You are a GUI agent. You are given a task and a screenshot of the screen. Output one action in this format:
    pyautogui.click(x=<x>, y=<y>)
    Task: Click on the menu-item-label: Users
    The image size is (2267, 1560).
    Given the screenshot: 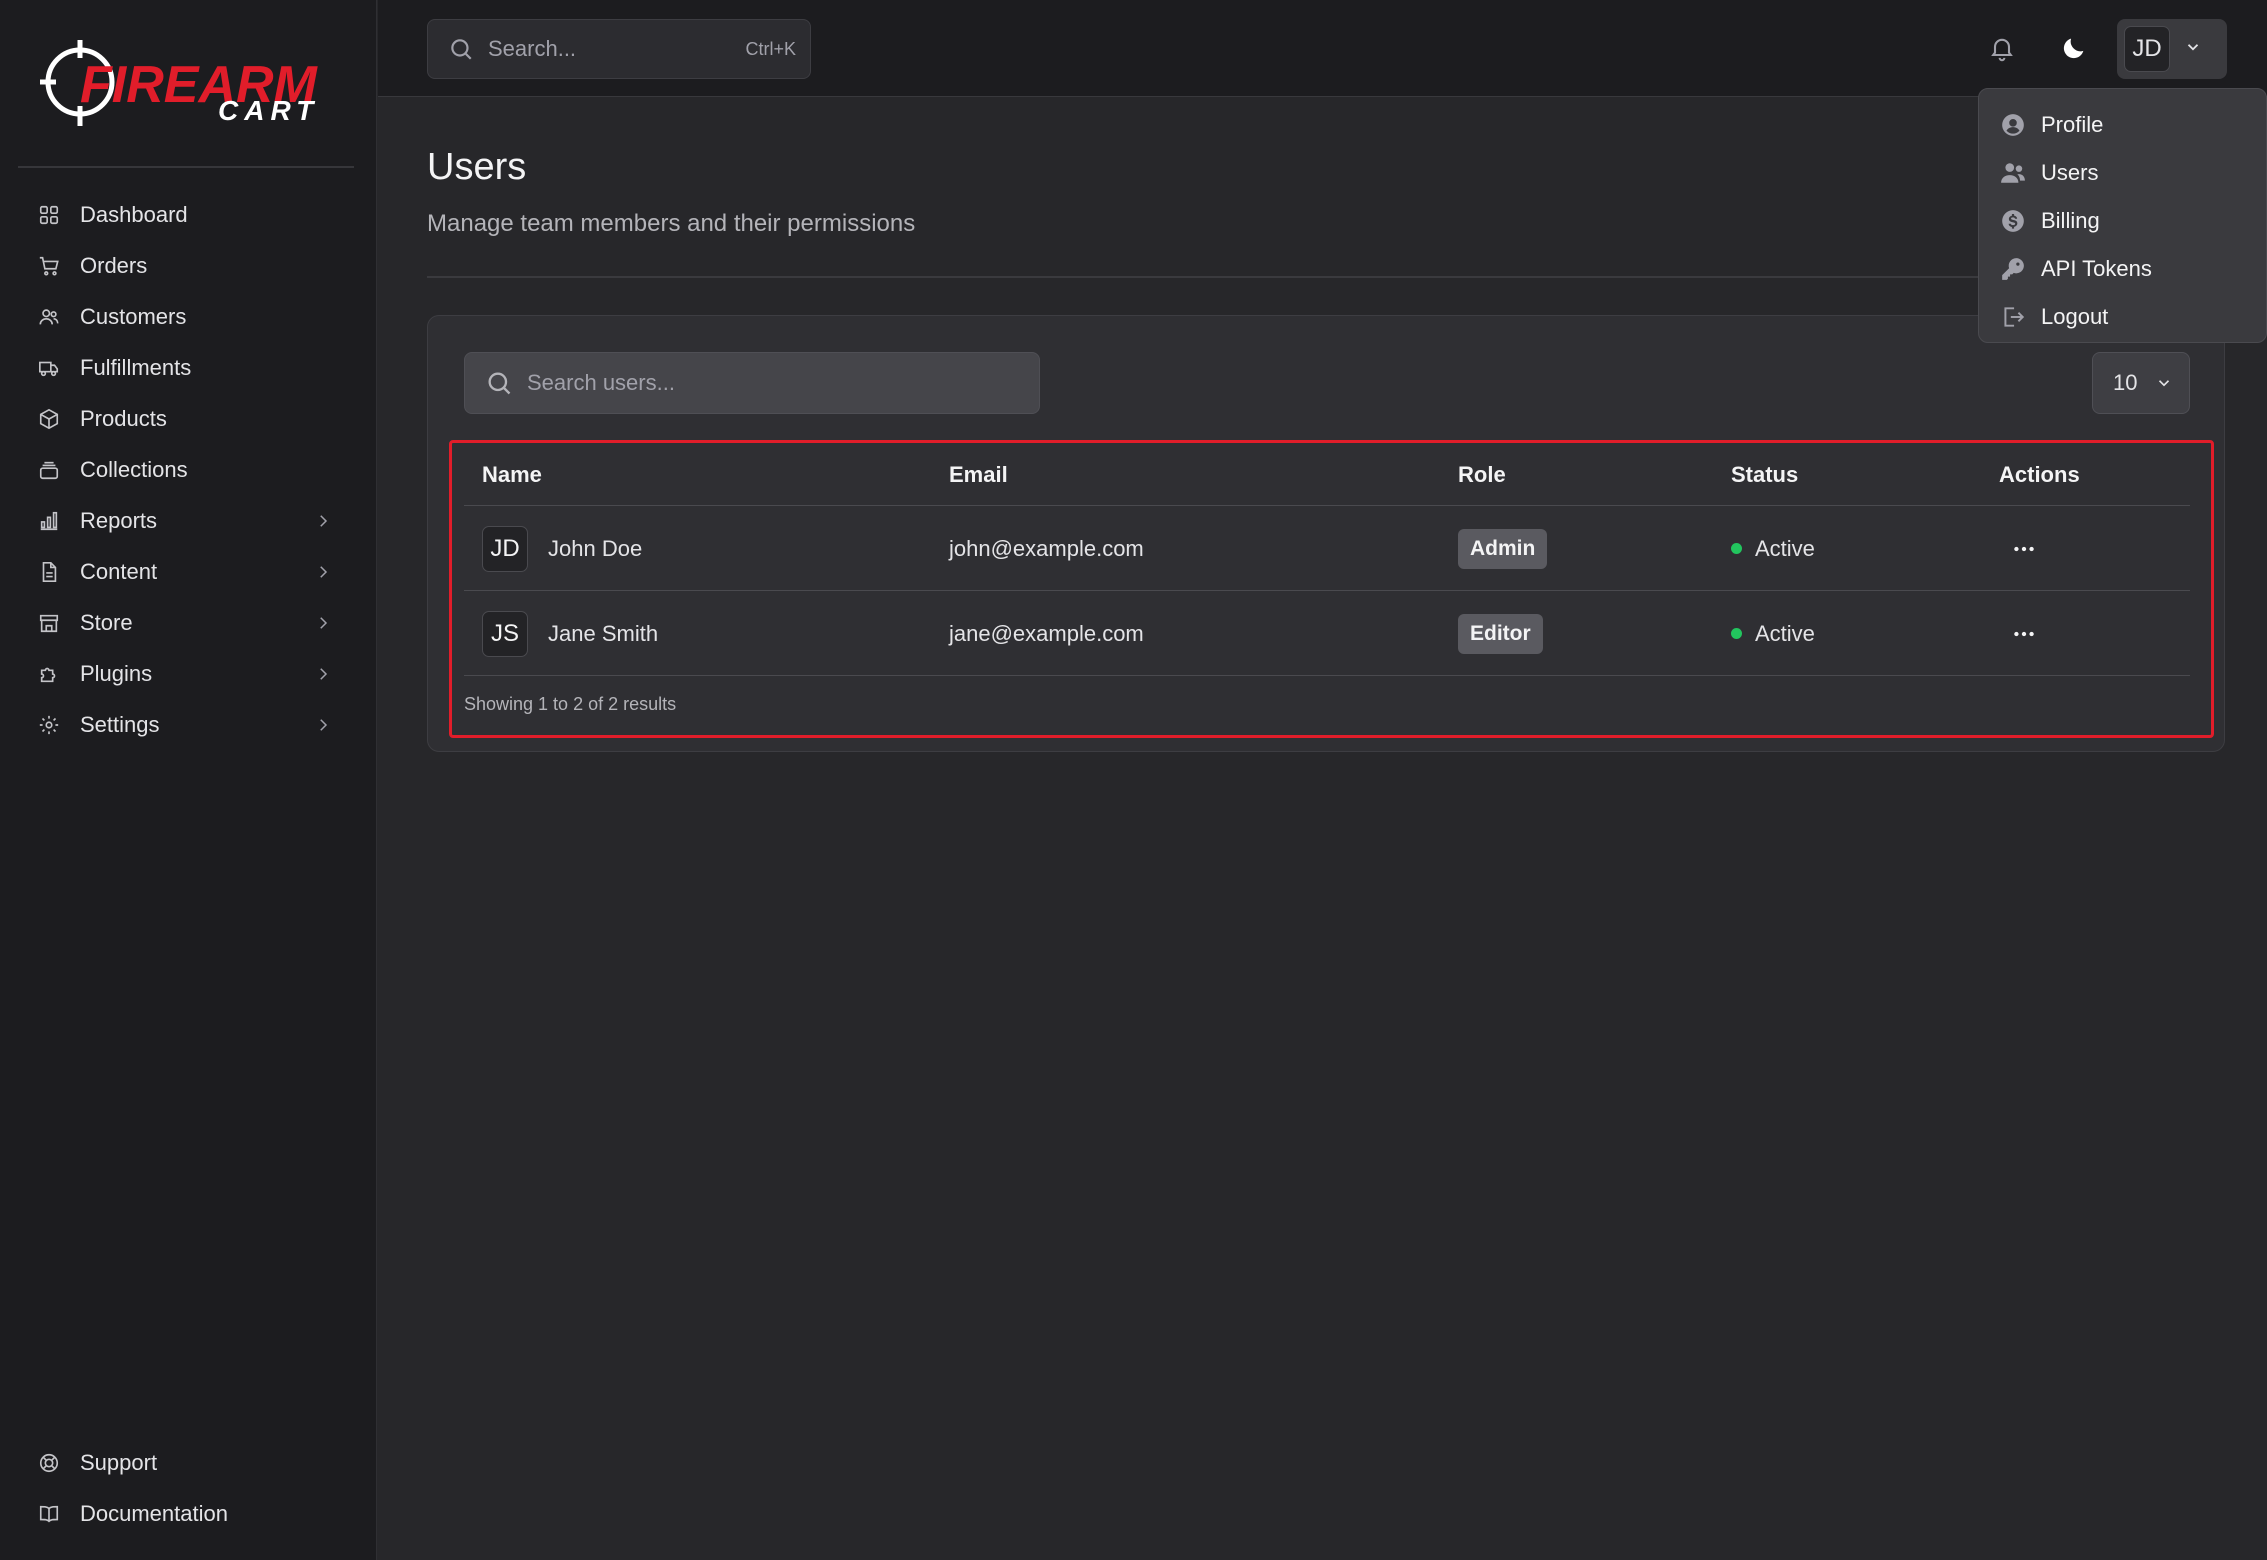 What is the action you would take?
    pyautogui.click(x=2070, y=172)
    